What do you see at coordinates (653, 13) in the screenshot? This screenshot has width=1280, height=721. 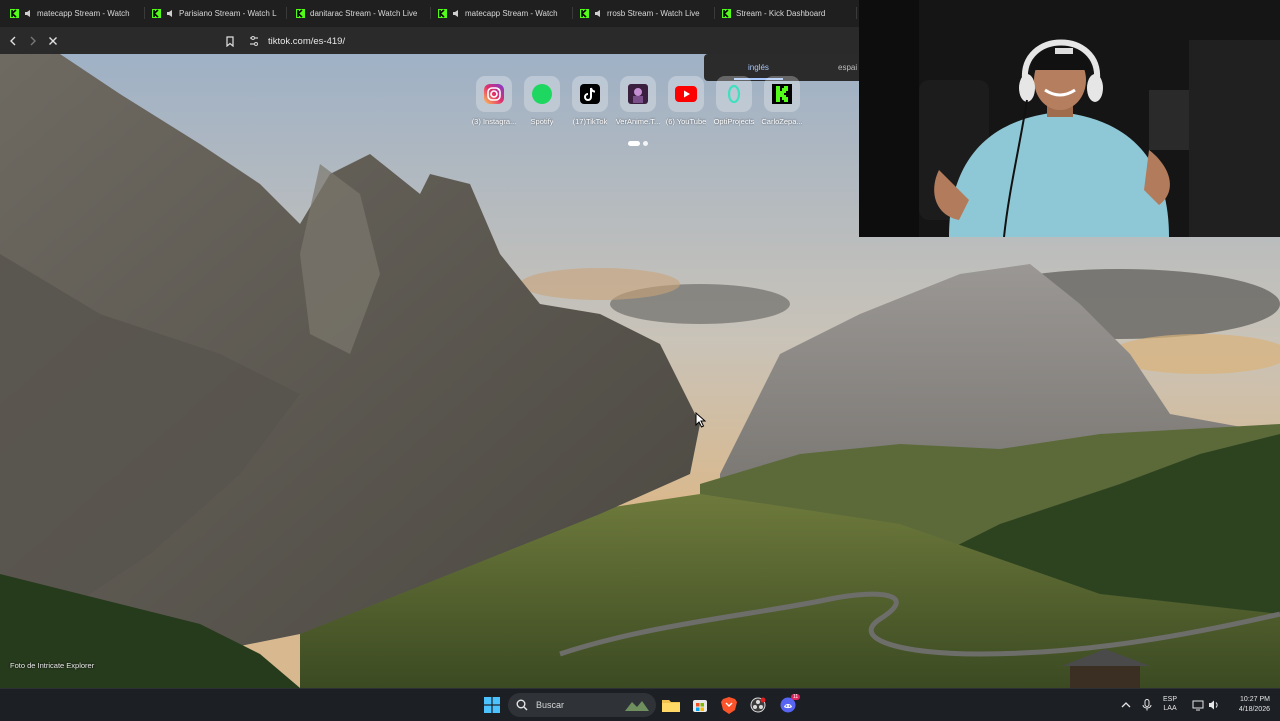 I see `tab-label: rrosb Stream - Watch Live` at bounding box center [653, 13].